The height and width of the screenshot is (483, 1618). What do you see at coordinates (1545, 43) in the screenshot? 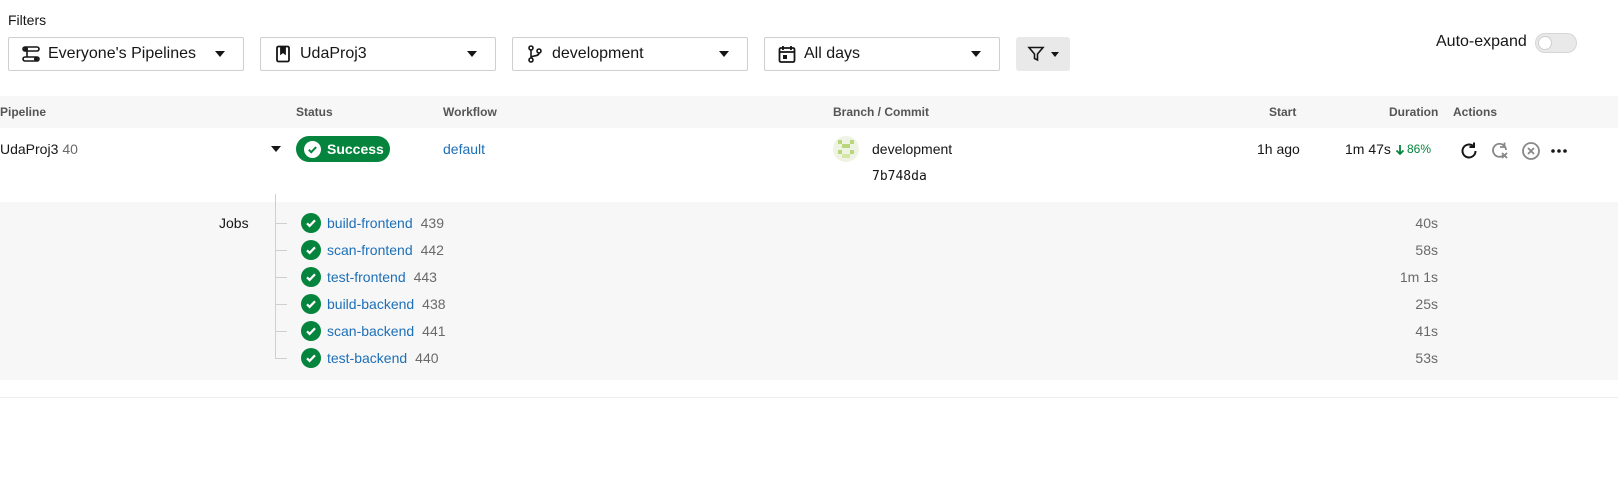
I see `toggle-knob` at bounding box center [1545, 43].